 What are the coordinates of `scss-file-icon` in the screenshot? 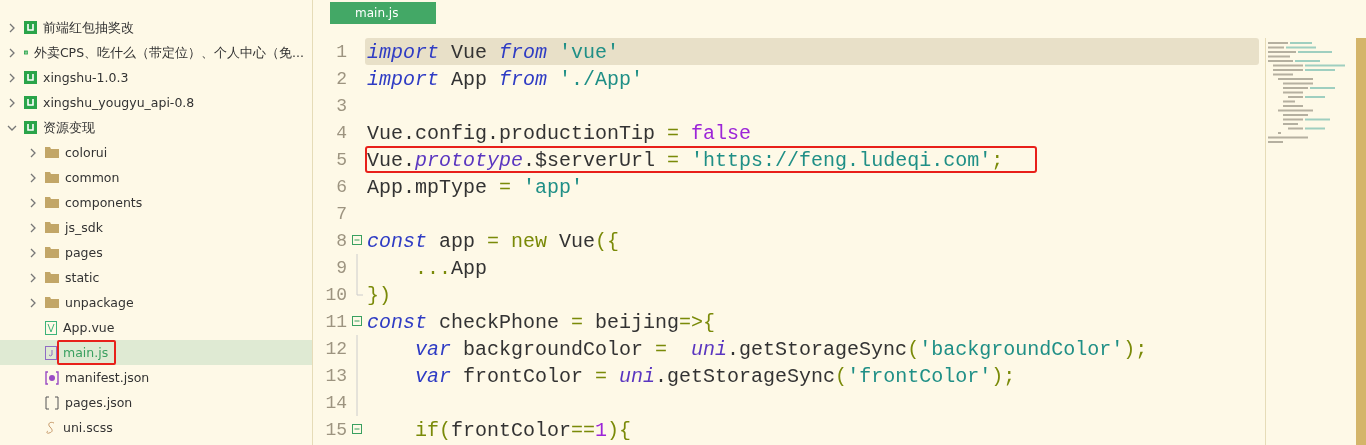 It's located at (51, 427).